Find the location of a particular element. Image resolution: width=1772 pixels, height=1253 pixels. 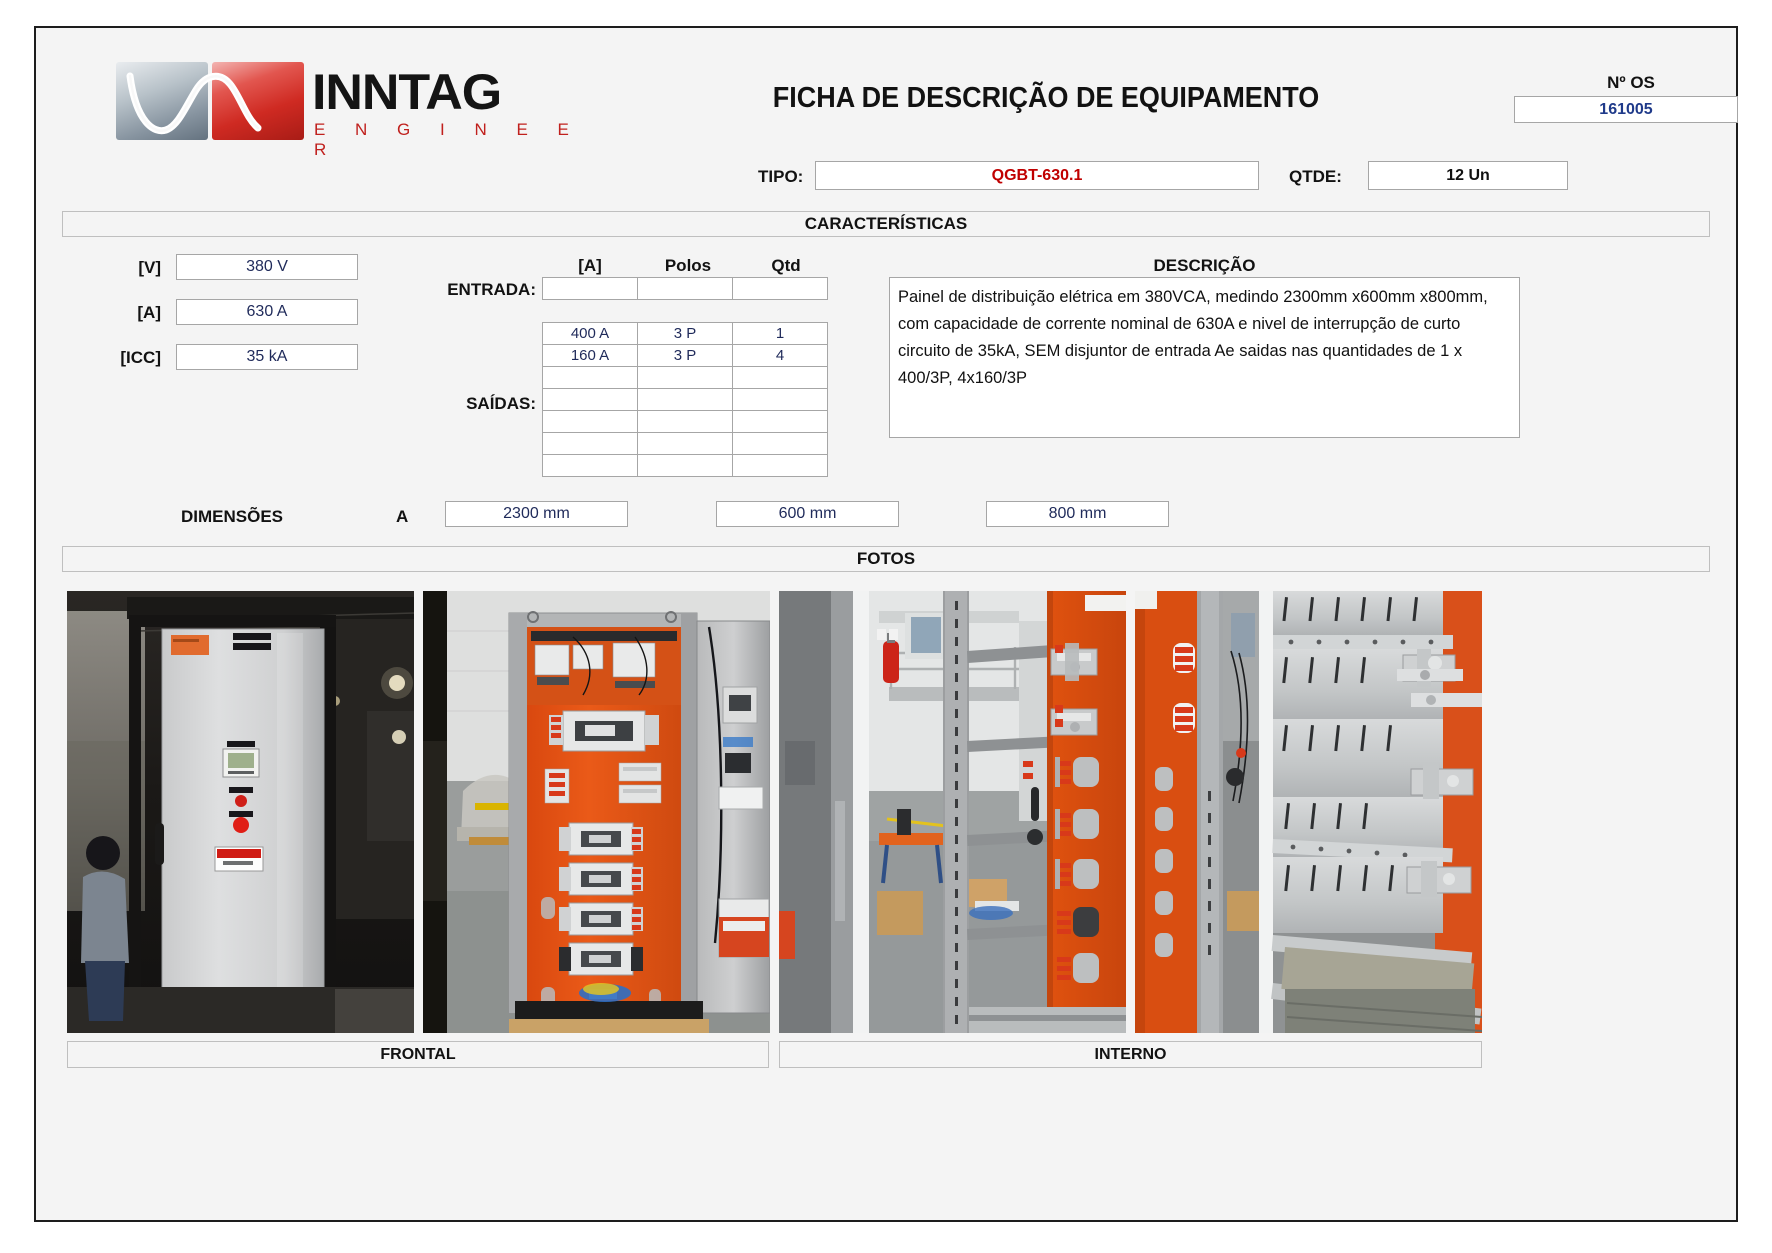

tipo-field: QGBT-630.1 is located at coordinates (1037, 175).